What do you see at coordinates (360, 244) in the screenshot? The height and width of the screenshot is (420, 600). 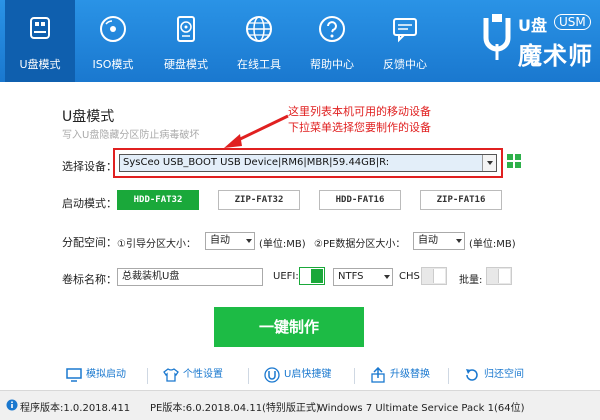 I see `pe-partition-size-label: ②PE数据分区大小：` at bounding box center [360, 244].